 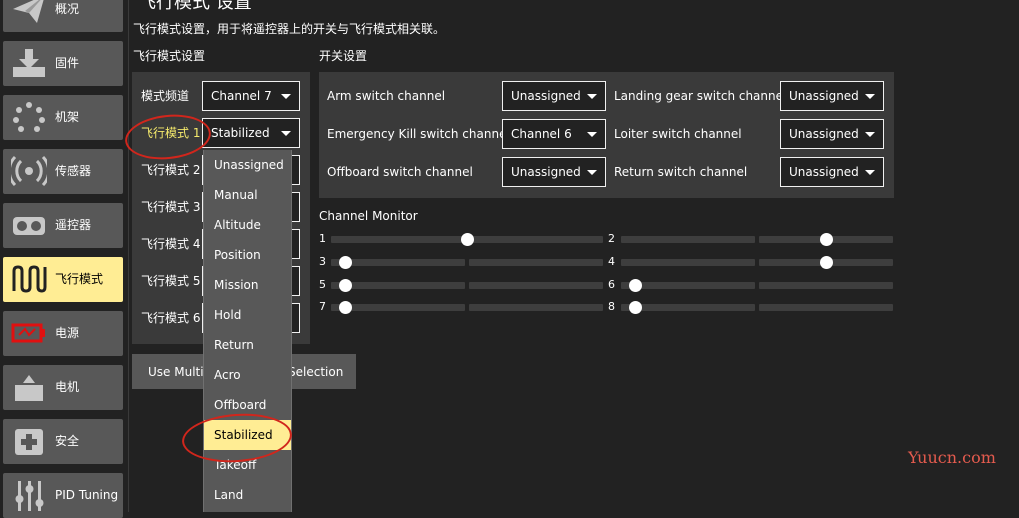 I want to click on paper-plane-icon, so click(x=28, y=11).